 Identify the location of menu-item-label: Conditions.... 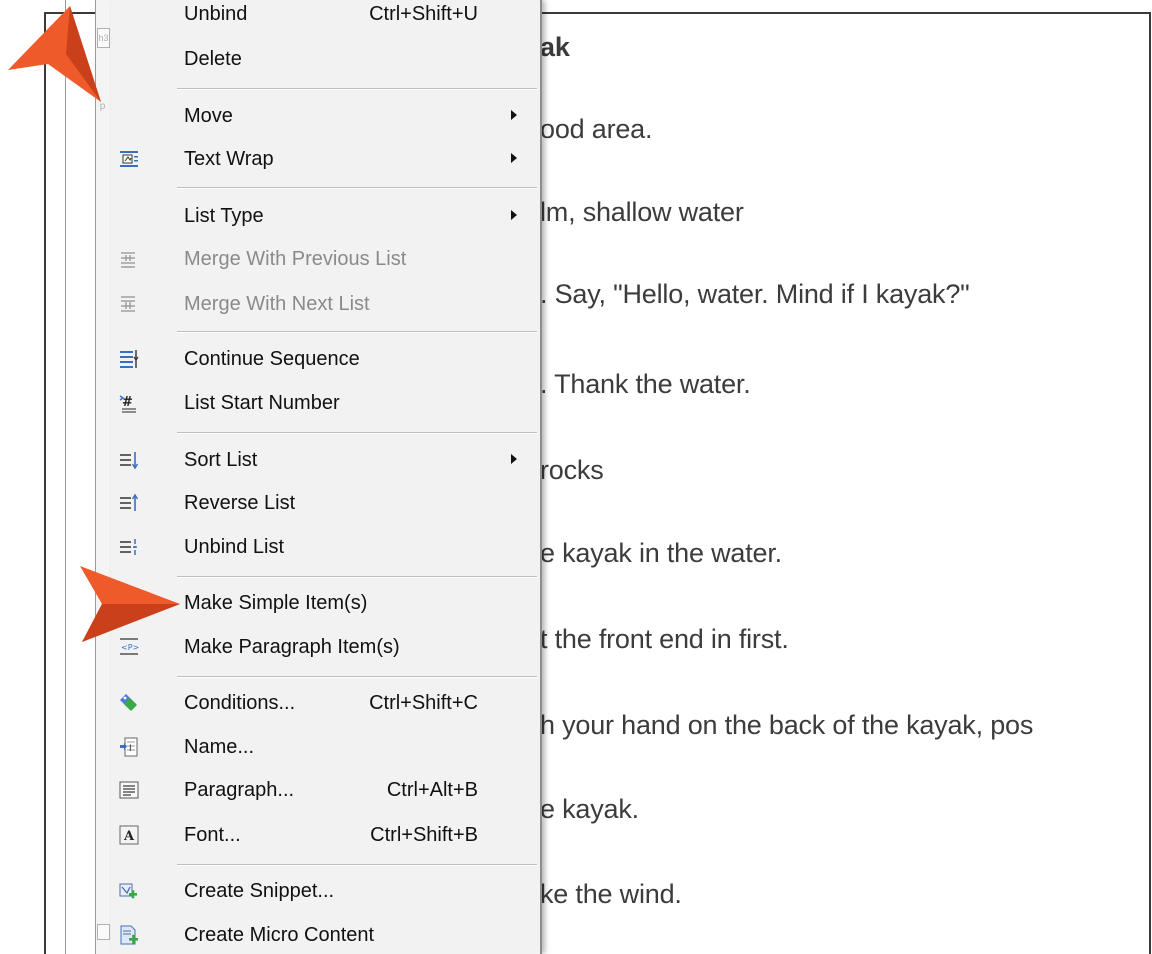
(240, 703).